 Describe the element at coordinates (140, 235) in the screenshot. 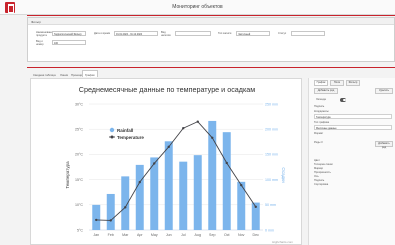

I see `x-axis-tick-label: Apr` at that location.